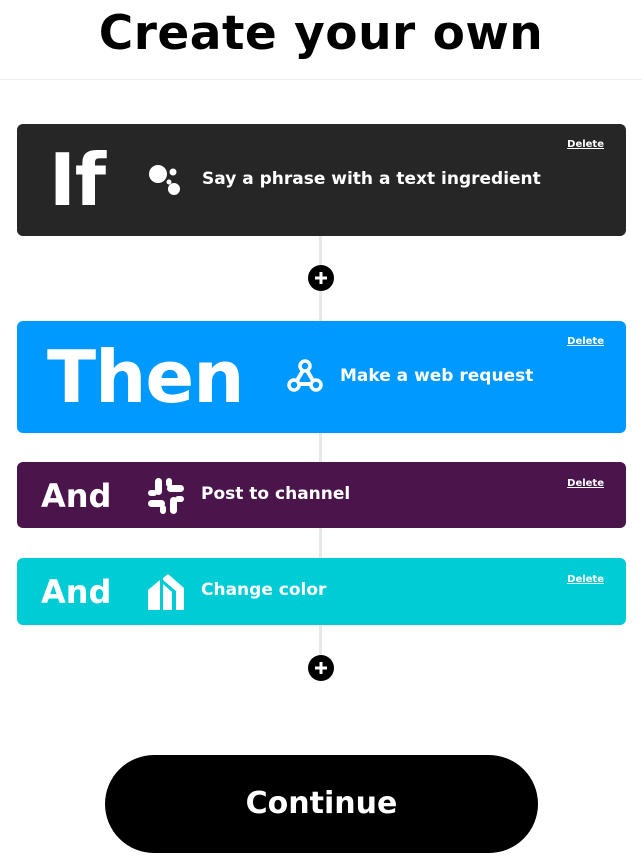 The height and width of the screenshot is (864, 642). I want to click on slack-action-label: Post to channel, so click(276, 494).